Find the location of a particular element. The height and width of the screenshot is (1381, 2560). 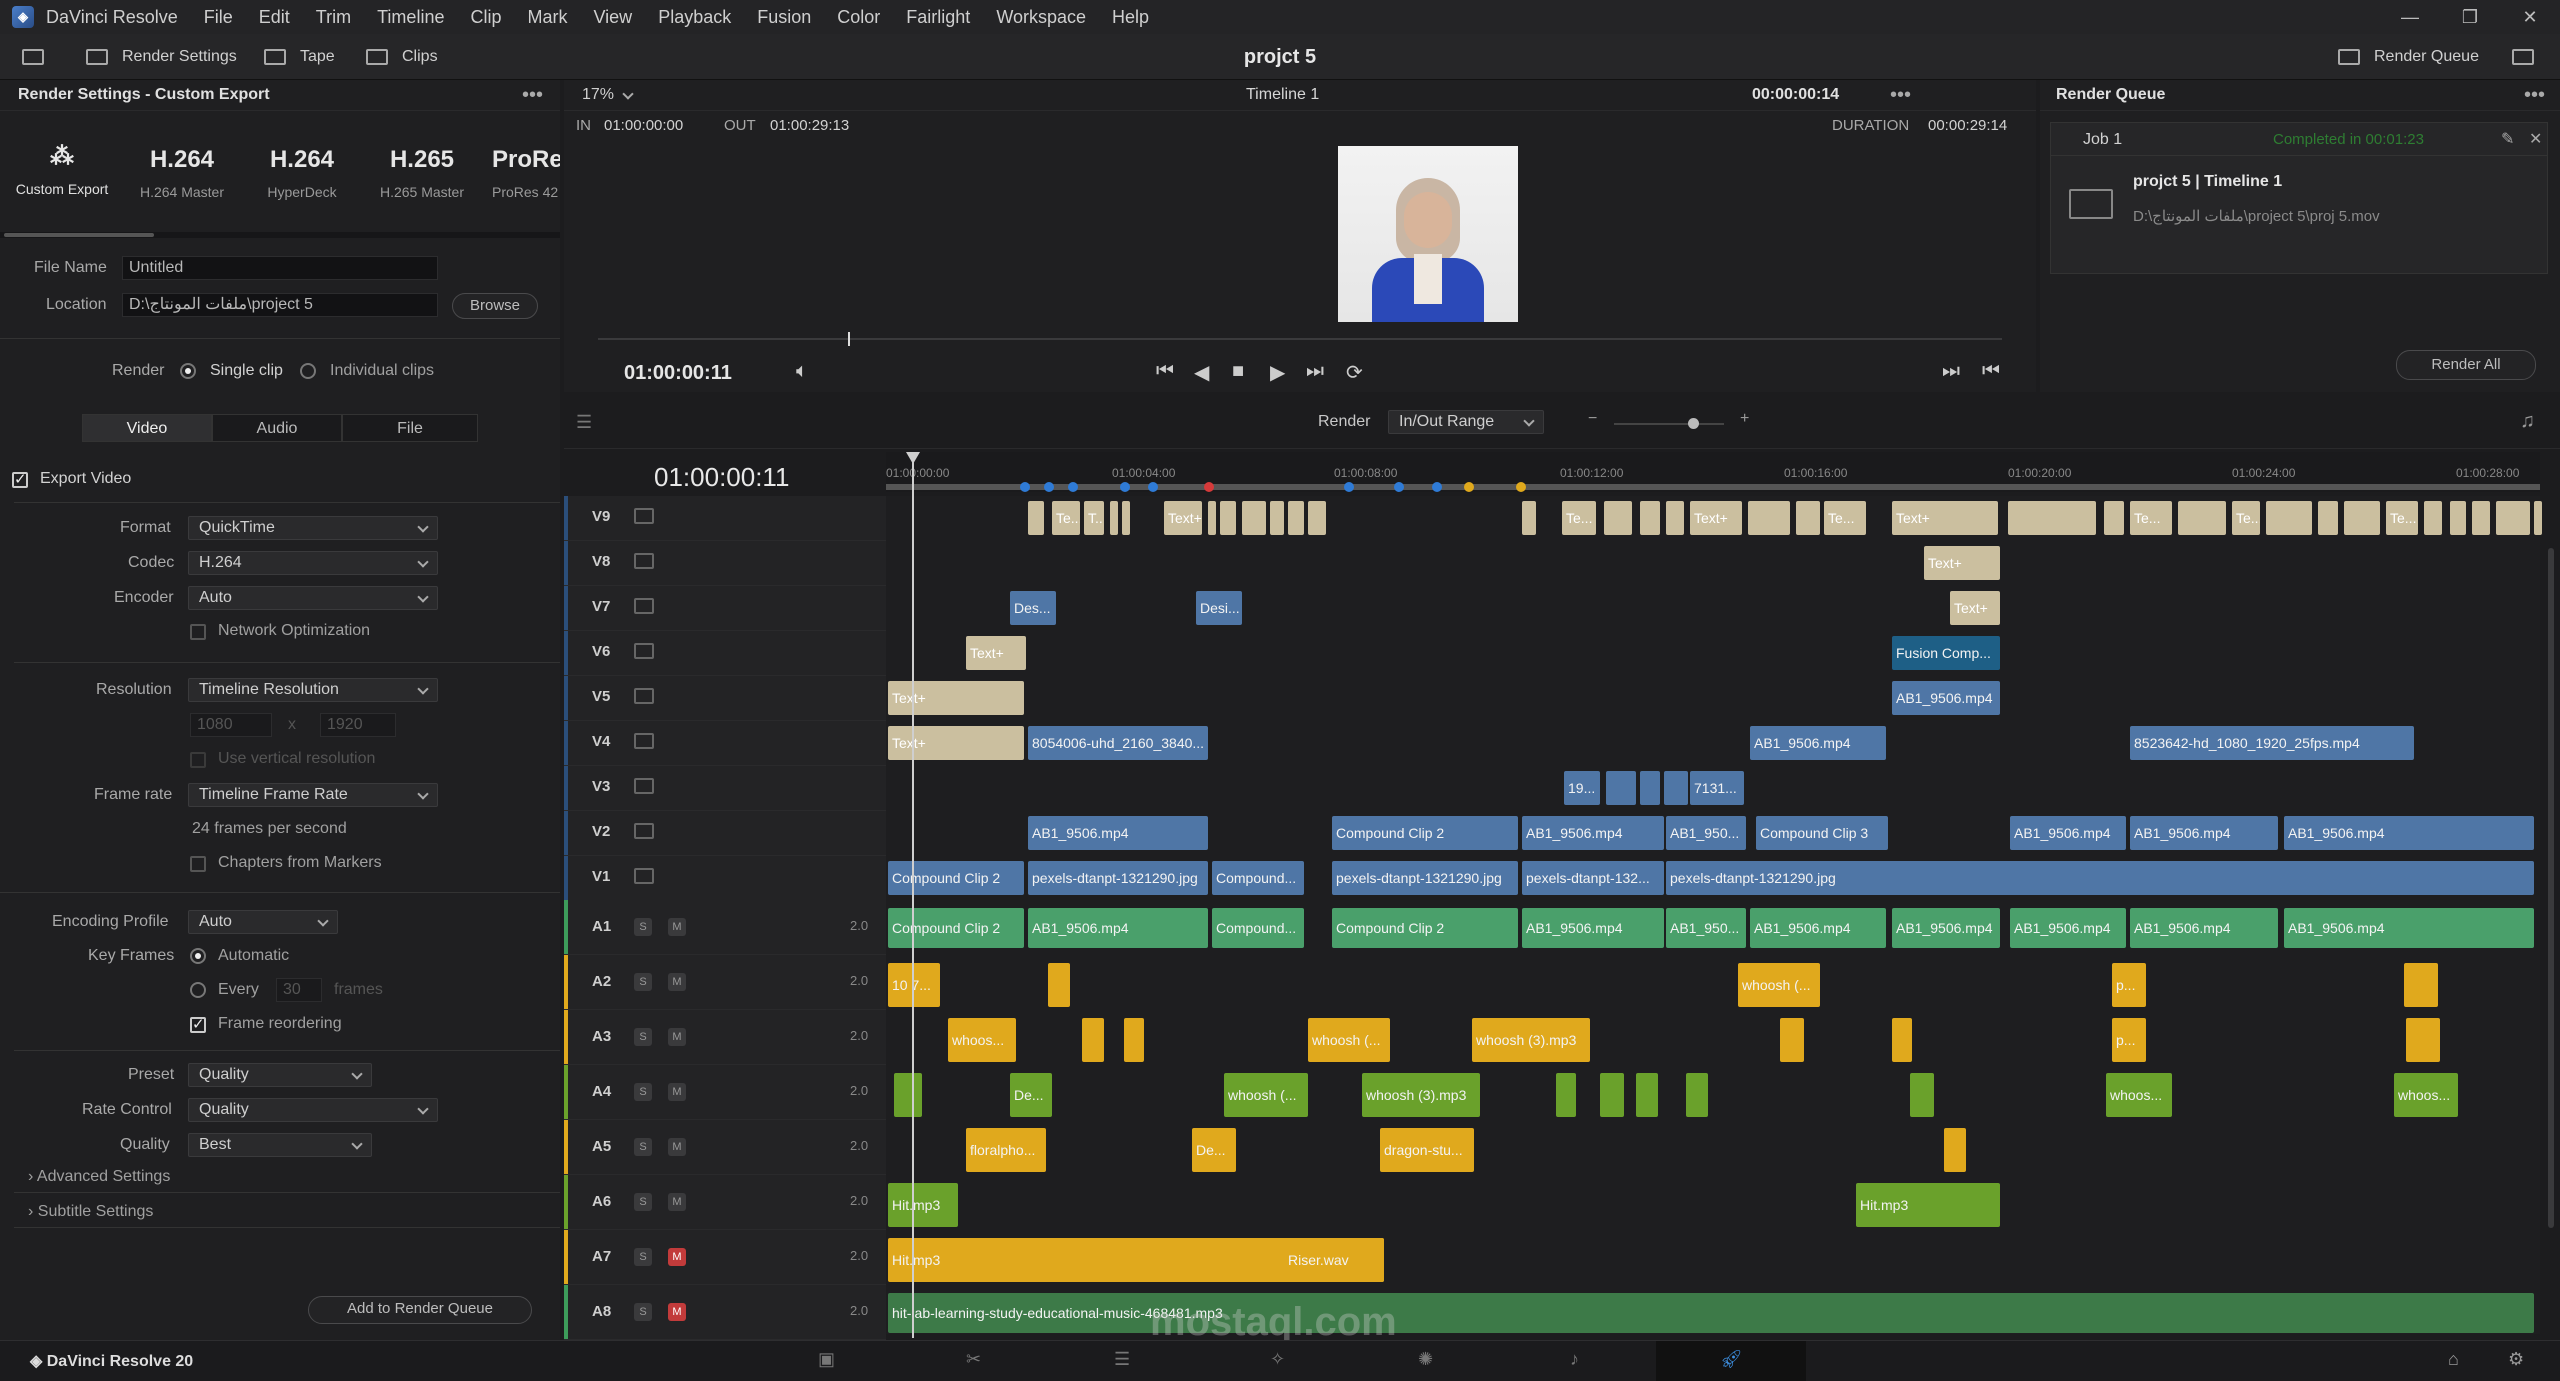

resolution-height-field: 1920 is located at coordinates (358, 725).